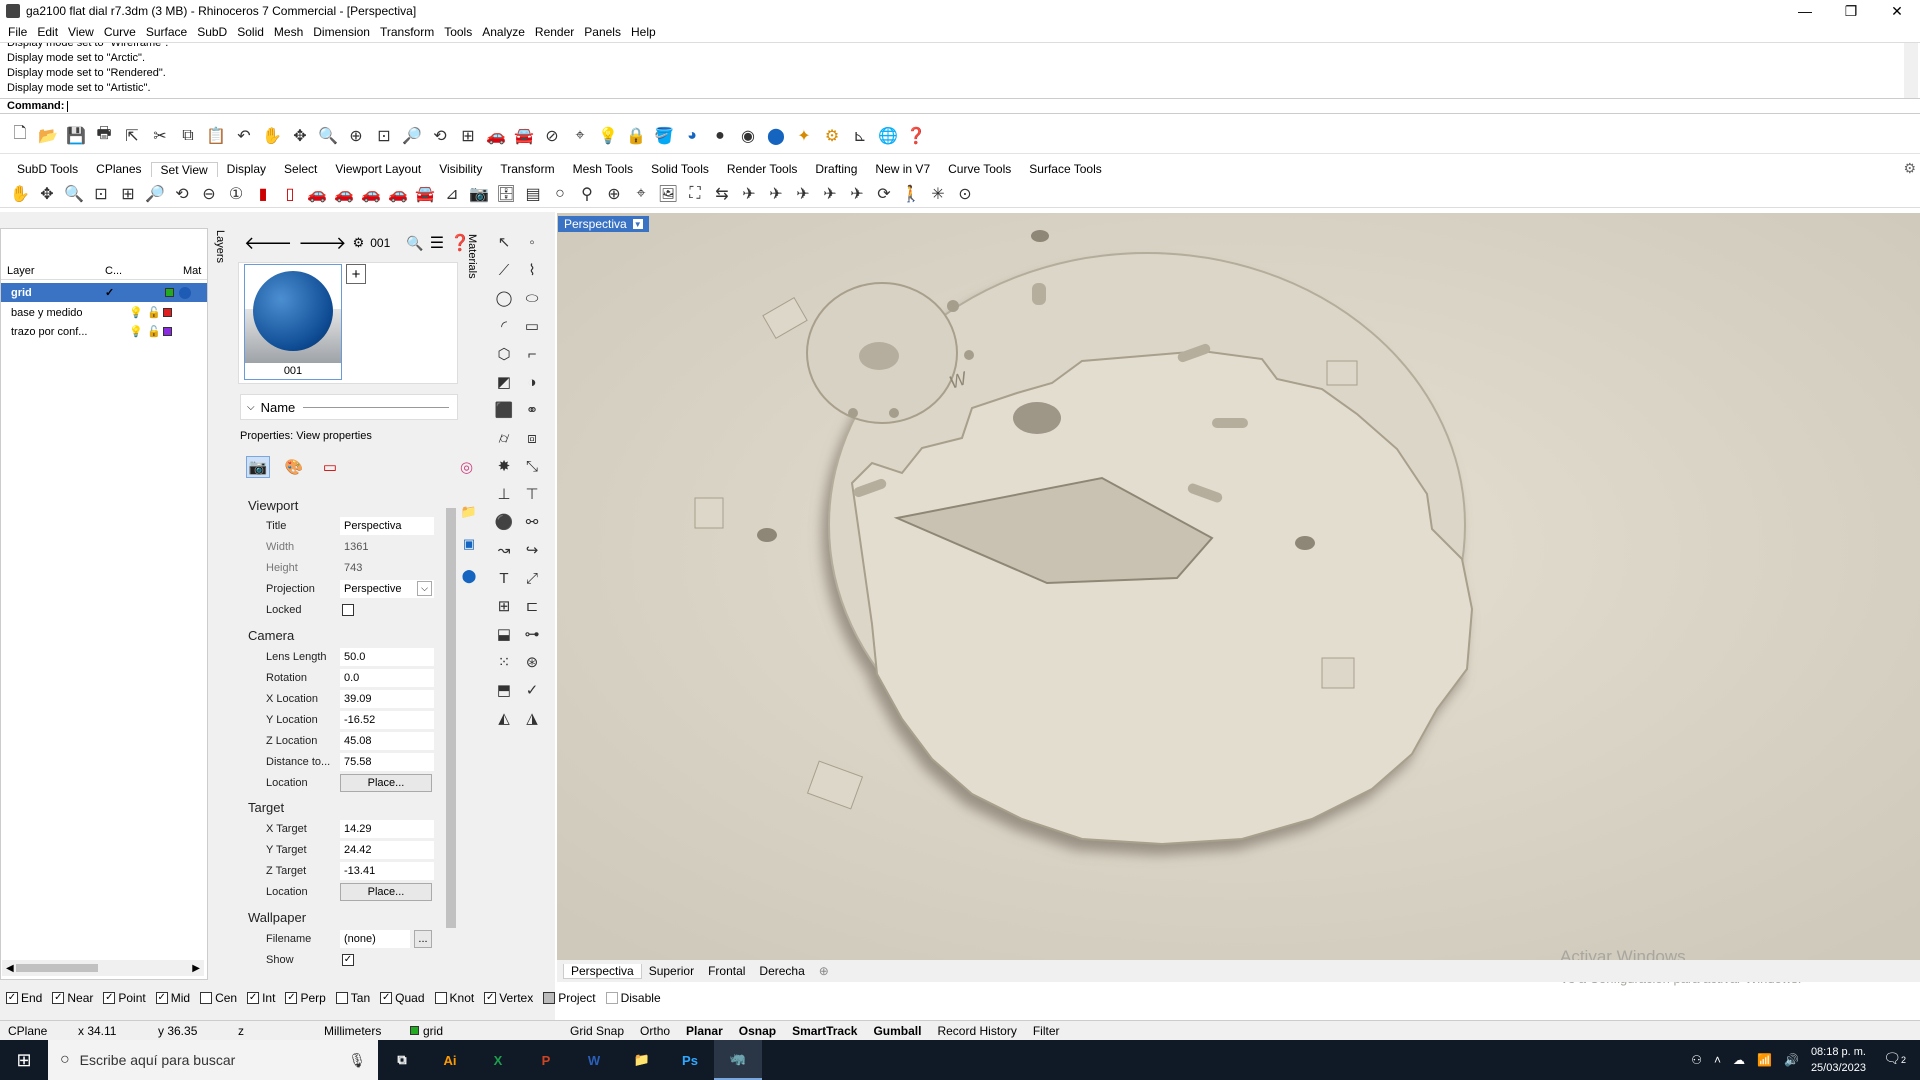  I want to click on grid-array-icon: ⁙, so click(504, 662).